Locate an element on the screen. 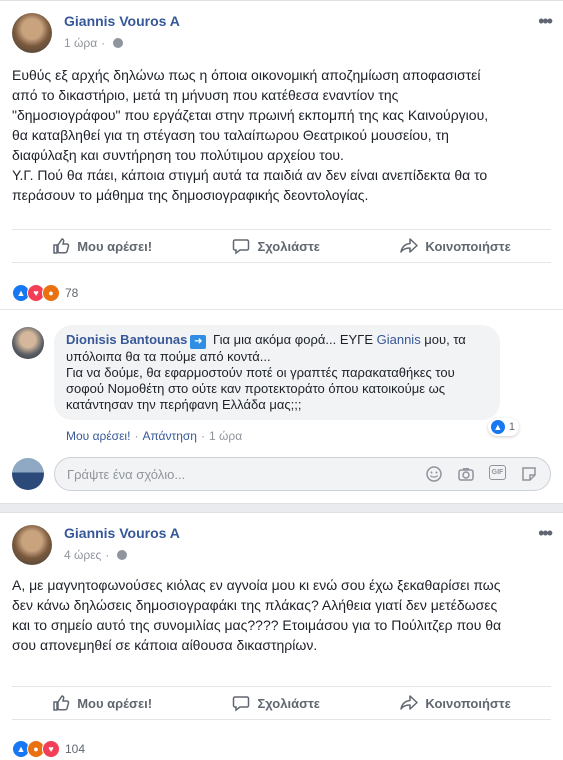  arrow-emoji-icon: ➜ is located at coordinates (198, 342).